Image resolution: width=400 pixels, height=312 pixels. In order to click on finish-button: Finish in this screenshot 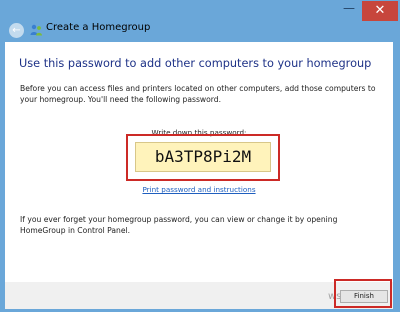, I will do `click(364, 296)`.